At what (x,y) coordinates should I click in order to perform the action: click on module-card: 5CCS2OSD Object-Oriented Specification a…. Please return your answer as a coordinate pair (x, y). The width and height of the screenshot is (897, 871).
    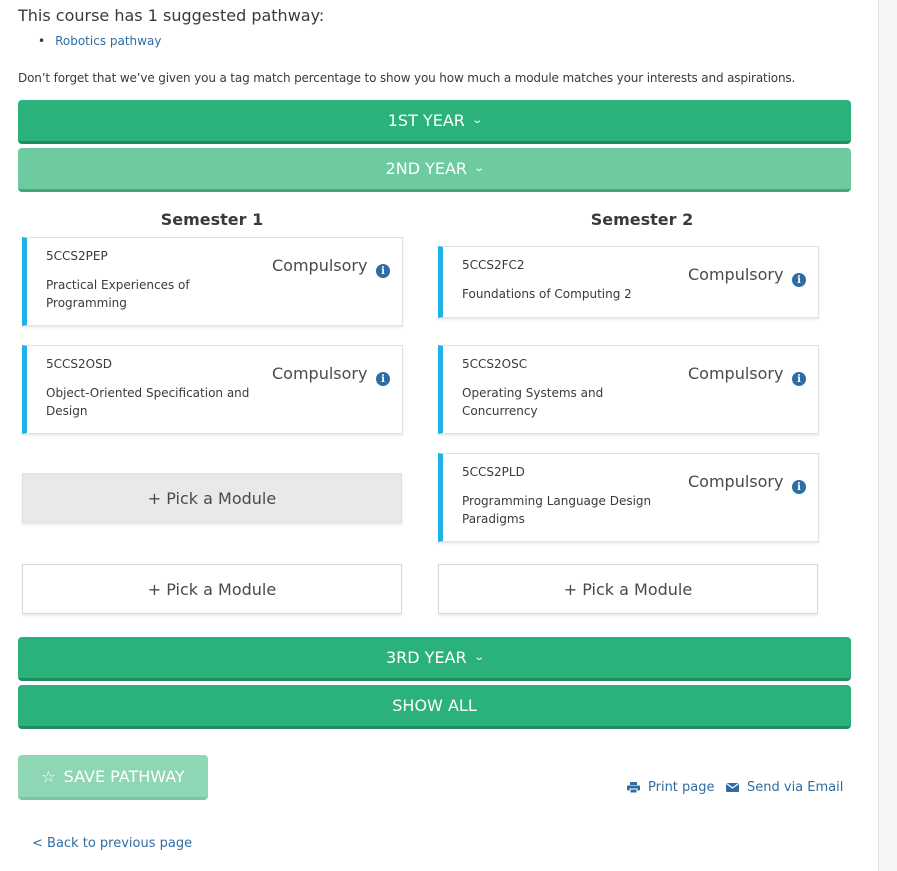
    Looking at the image, I should click on (212, 389).